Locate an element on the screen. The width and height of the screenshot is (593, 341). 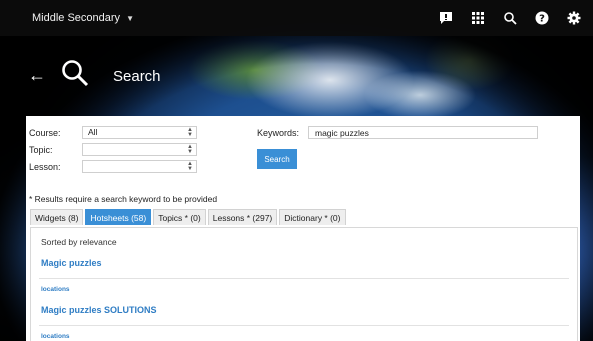
course-label: Course: is located at coordinates (45, 133).